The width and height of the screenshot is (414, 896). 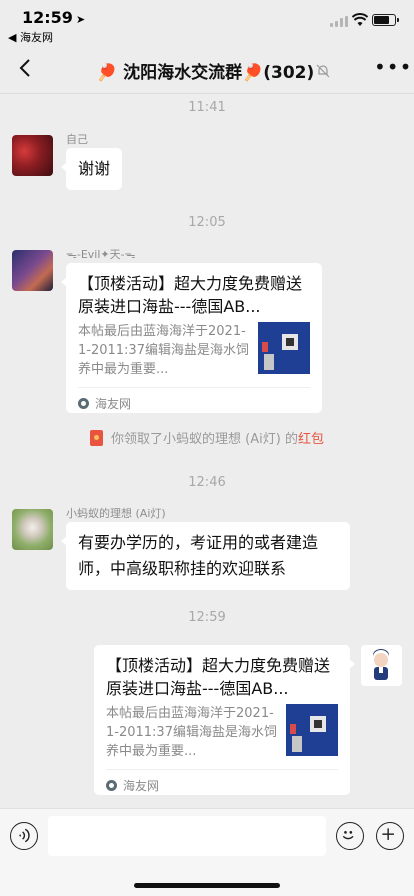 What do you see at coordinates (116, 513) in the screenshot?
I see `sender-name: 小蚂蚁的理想 (Ai灯)` at bounding box center [116, 513].